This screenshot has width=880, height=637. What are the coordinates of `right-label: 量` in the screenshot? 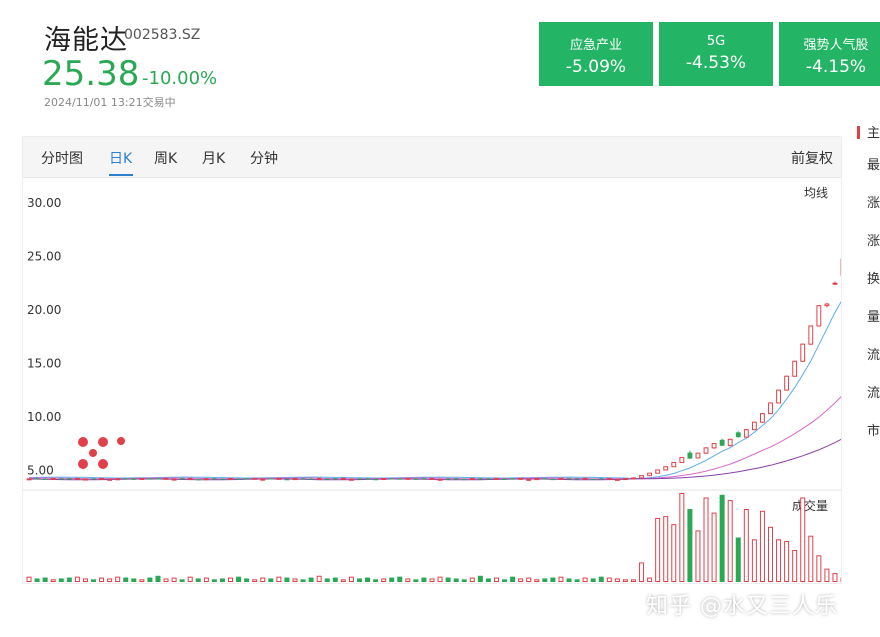 It's located at (873, 317).